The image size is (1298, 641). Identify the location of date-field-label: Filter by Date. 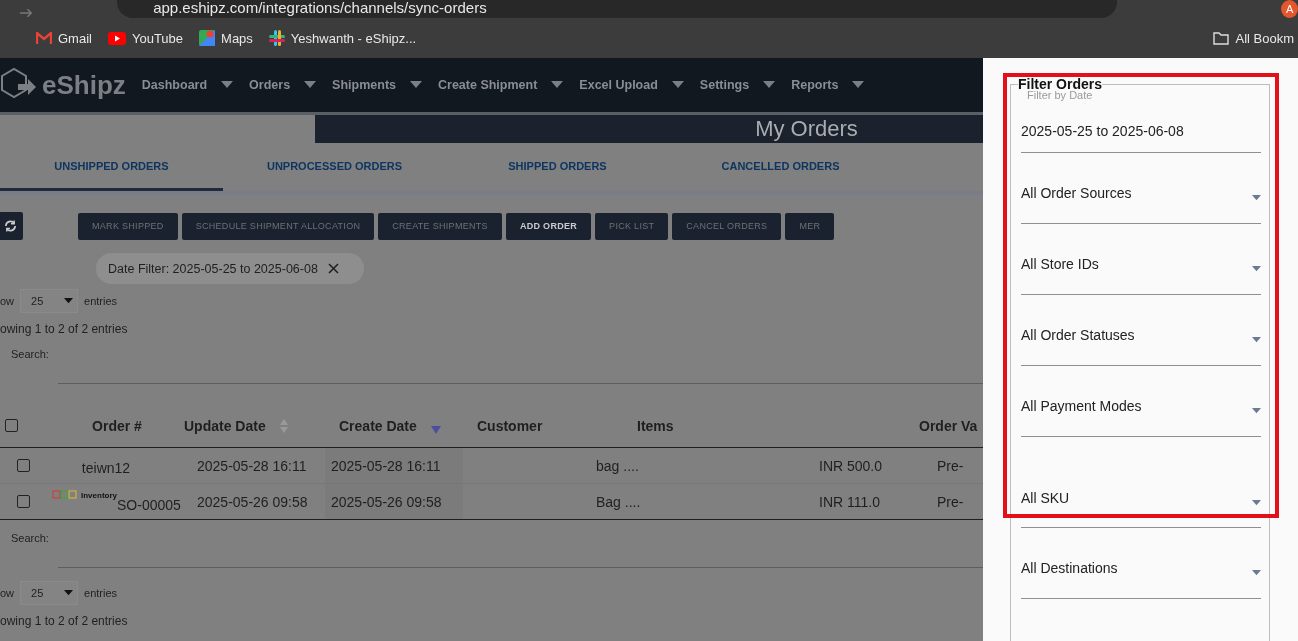
(1060, 95).